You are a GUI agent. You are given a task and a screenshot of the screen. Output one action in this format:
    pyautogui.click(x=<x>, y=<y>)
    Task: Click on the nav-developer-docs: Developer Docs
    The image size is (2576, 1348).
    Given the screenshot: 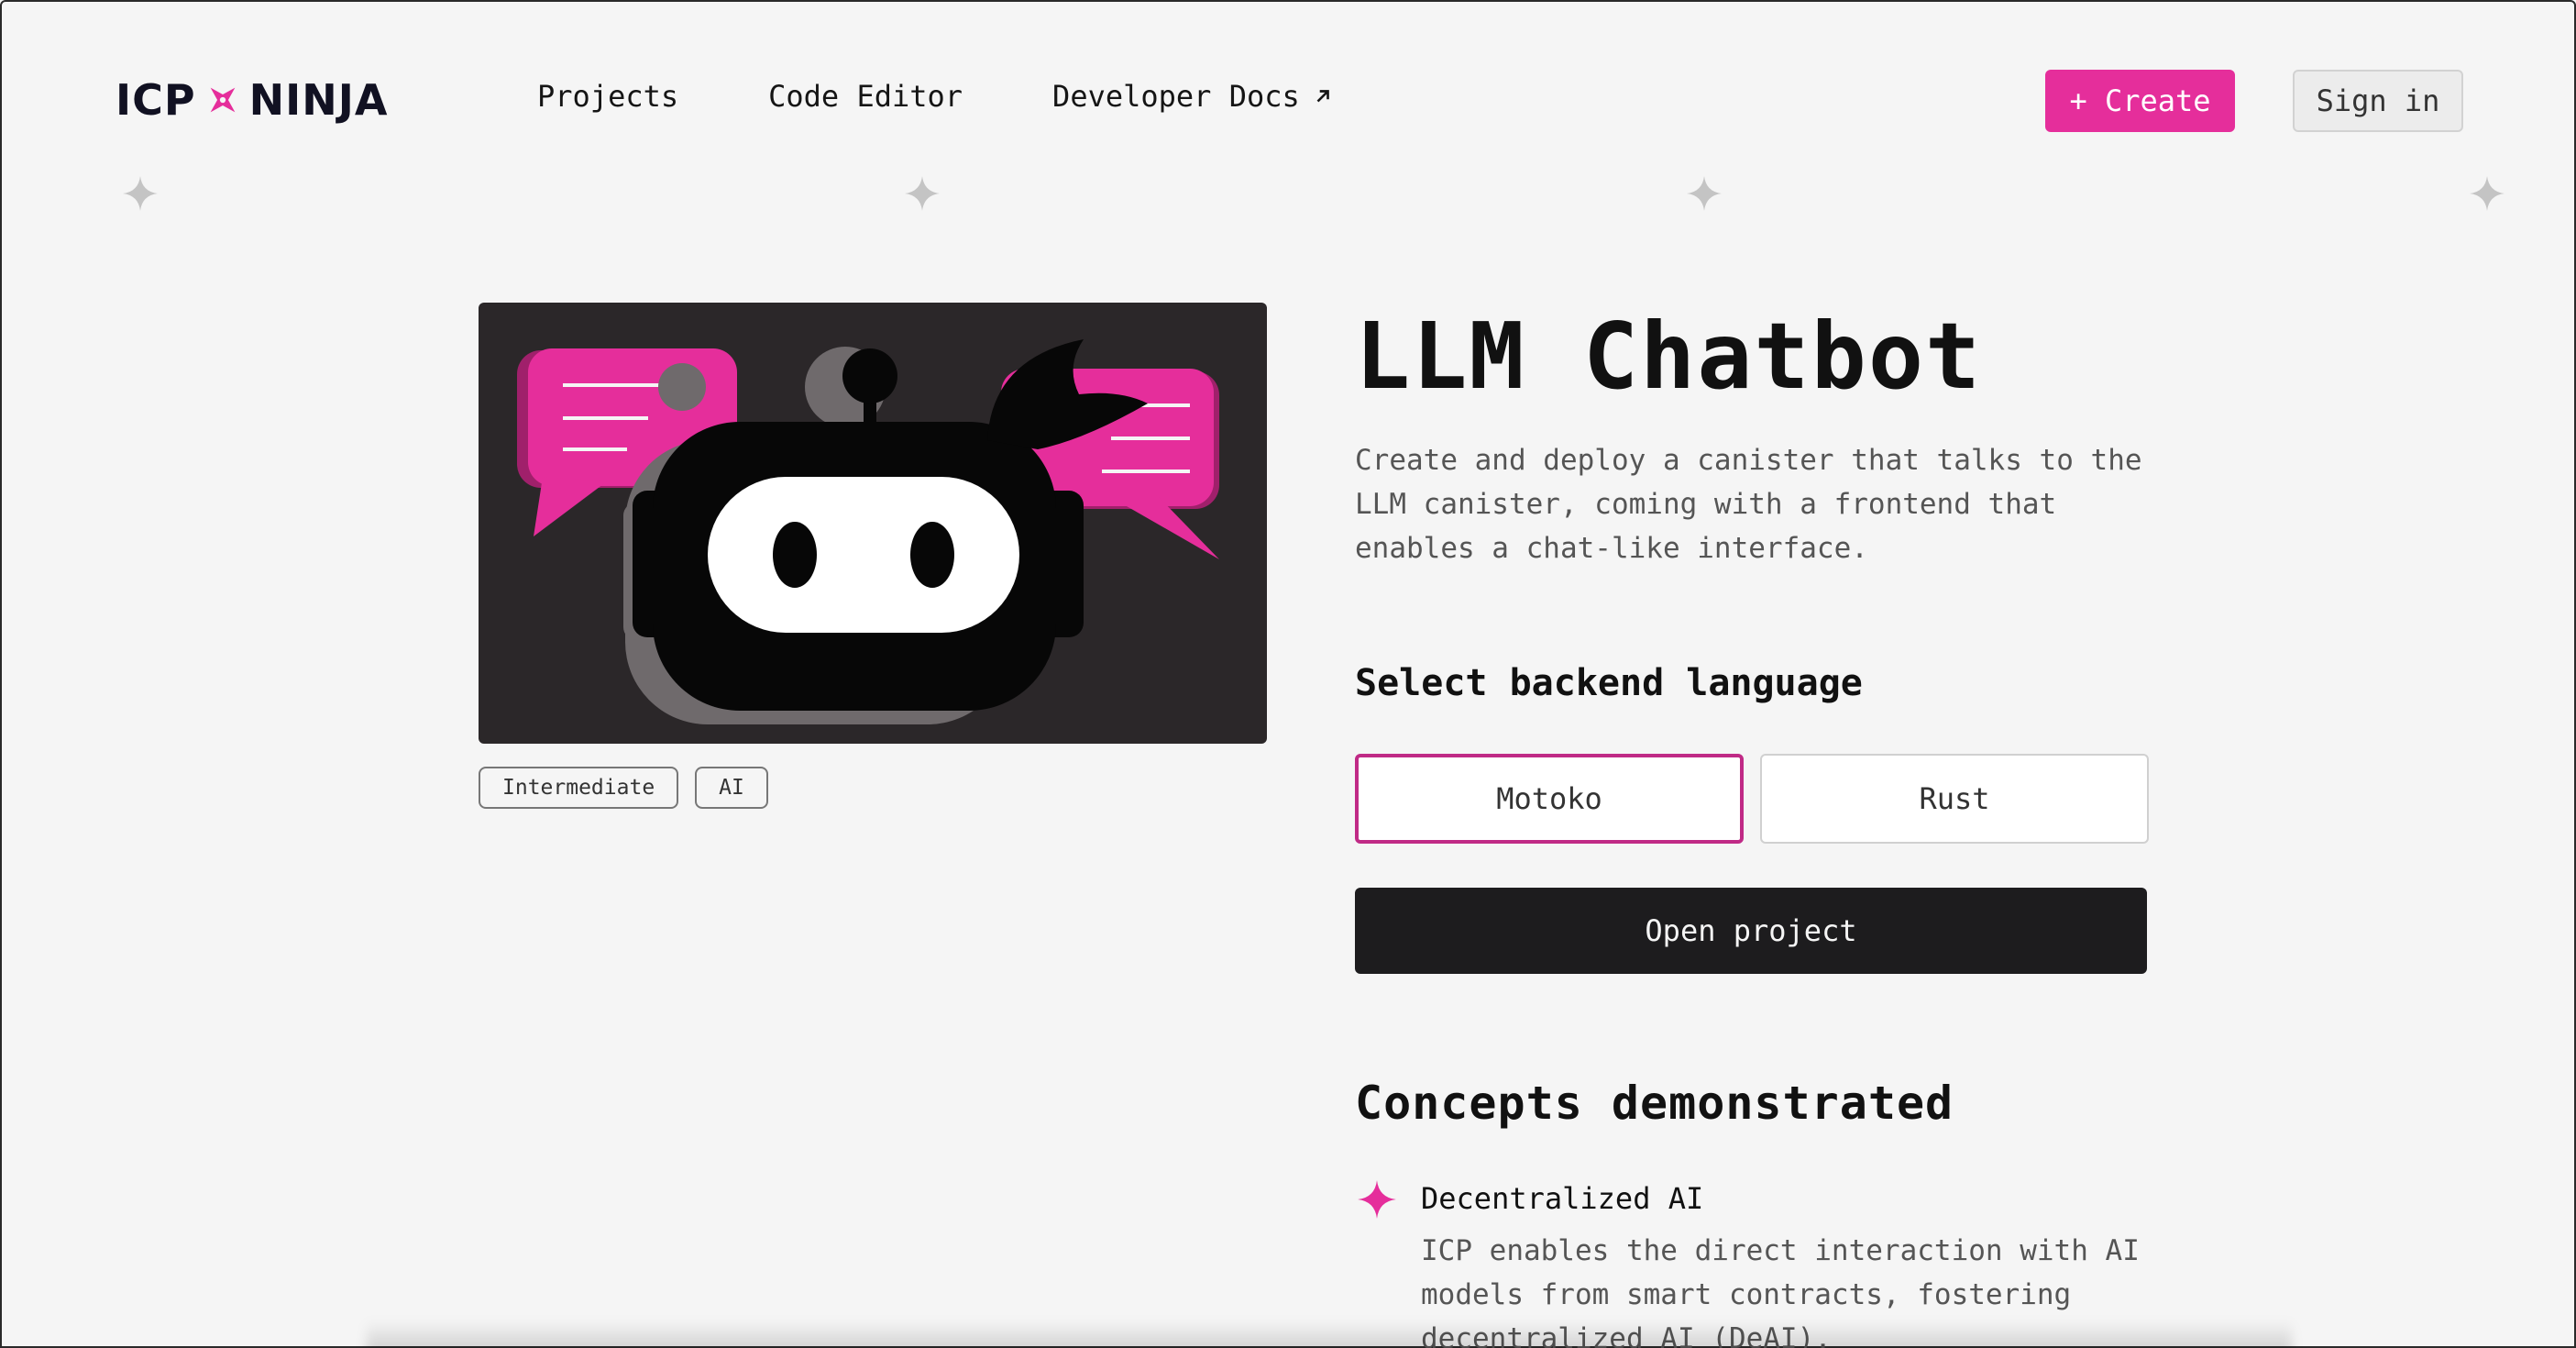 What is the action you would take?
    pyautogui.click(x=1192, y=97)
    